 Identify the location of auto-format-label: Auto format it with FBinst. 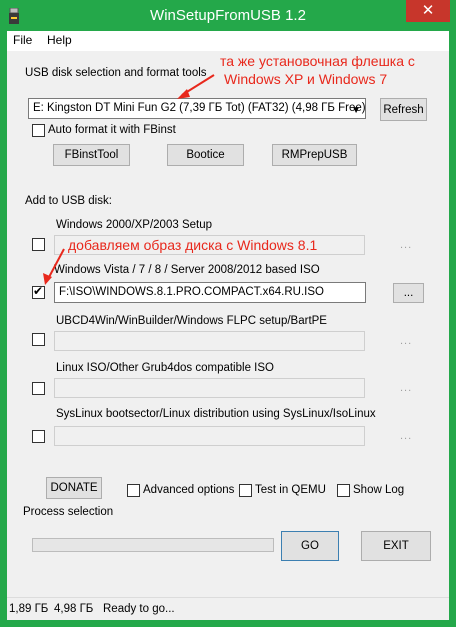
(112, 130).